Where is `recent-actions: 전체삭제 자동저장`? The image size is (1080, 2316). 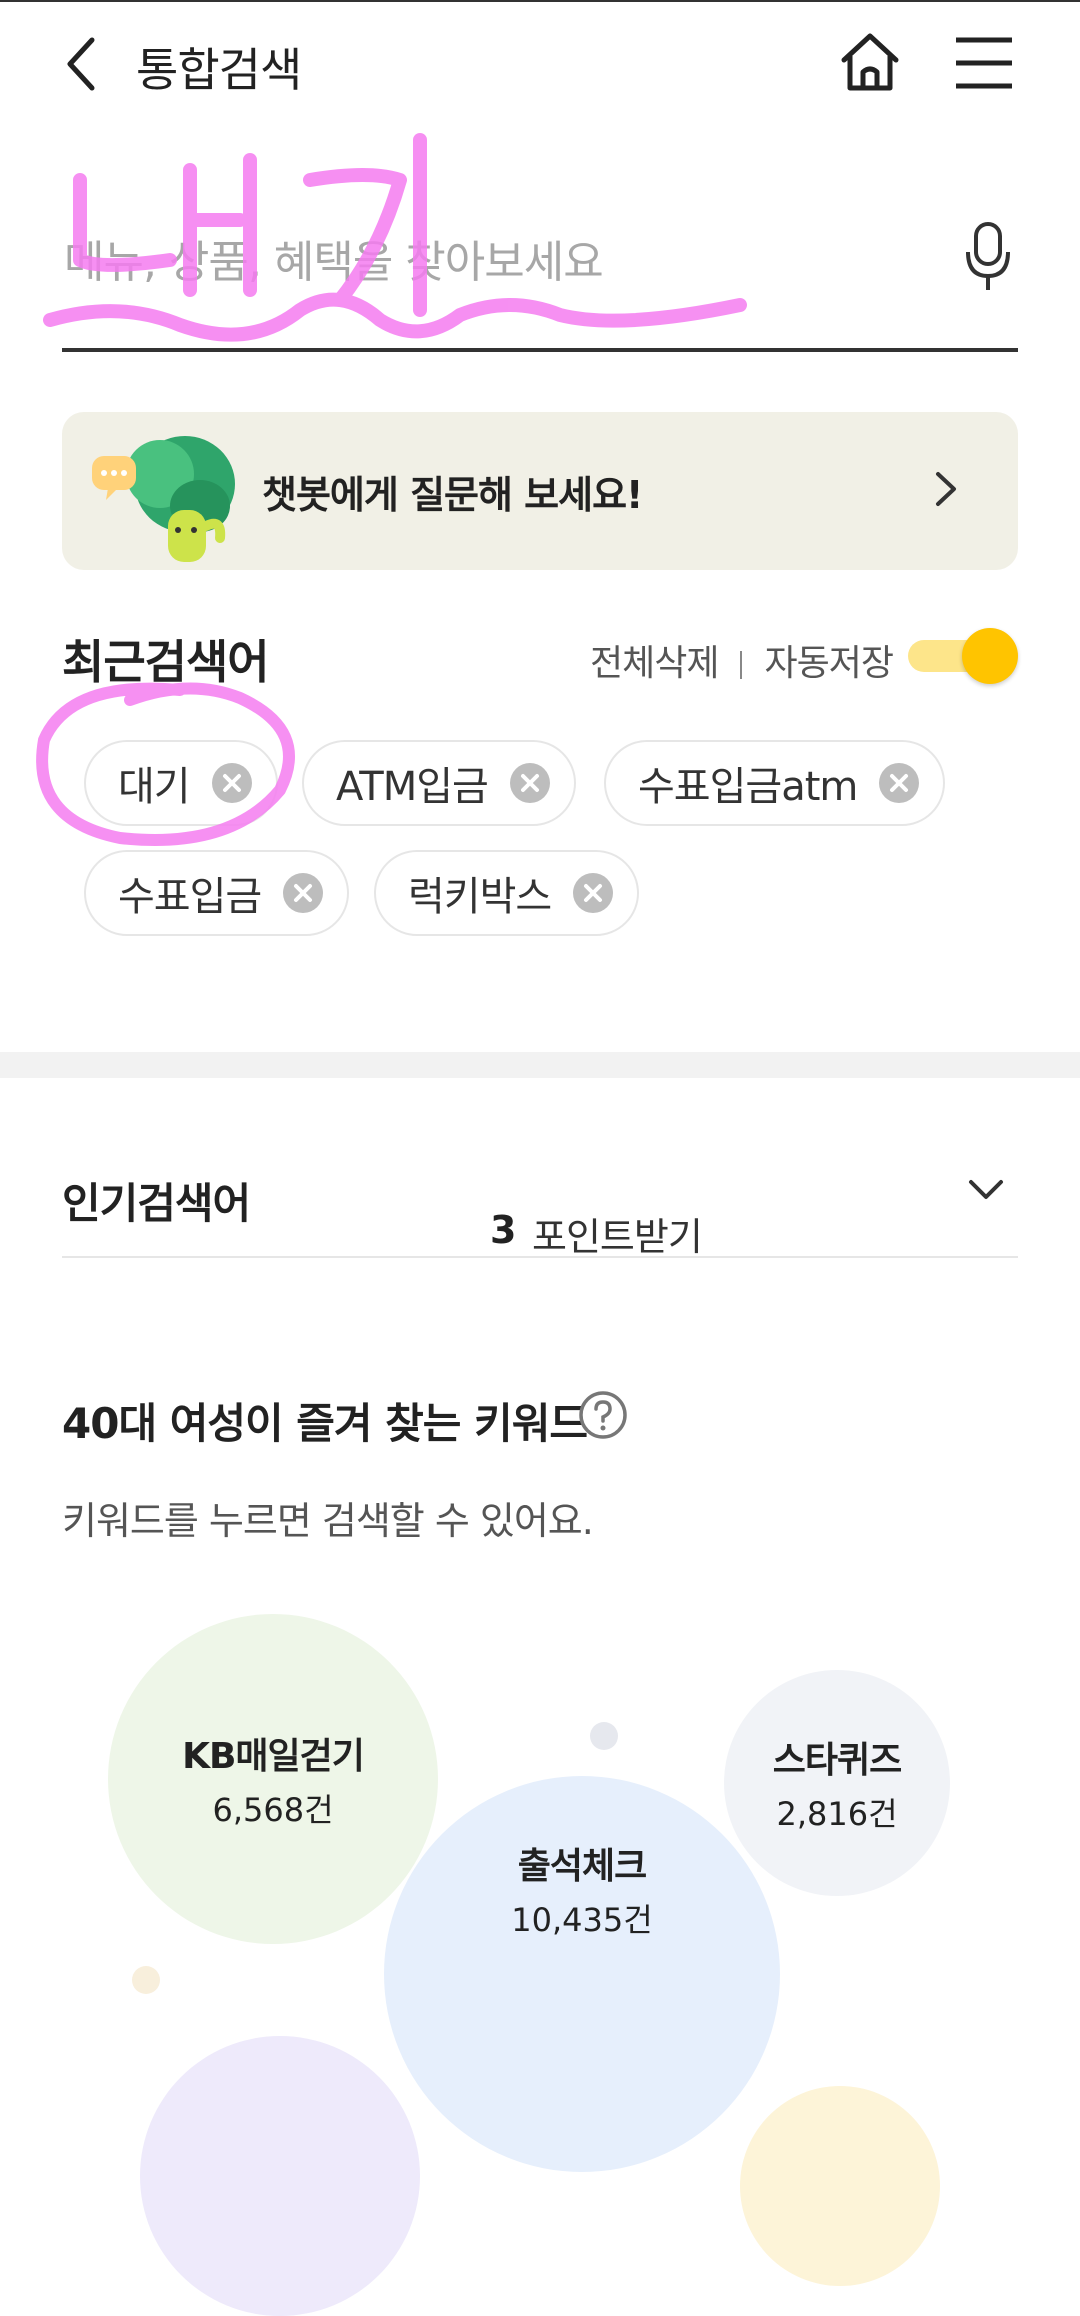 recent-actions: 전체삭제 자동저장 is located at coordinates (742, 660).